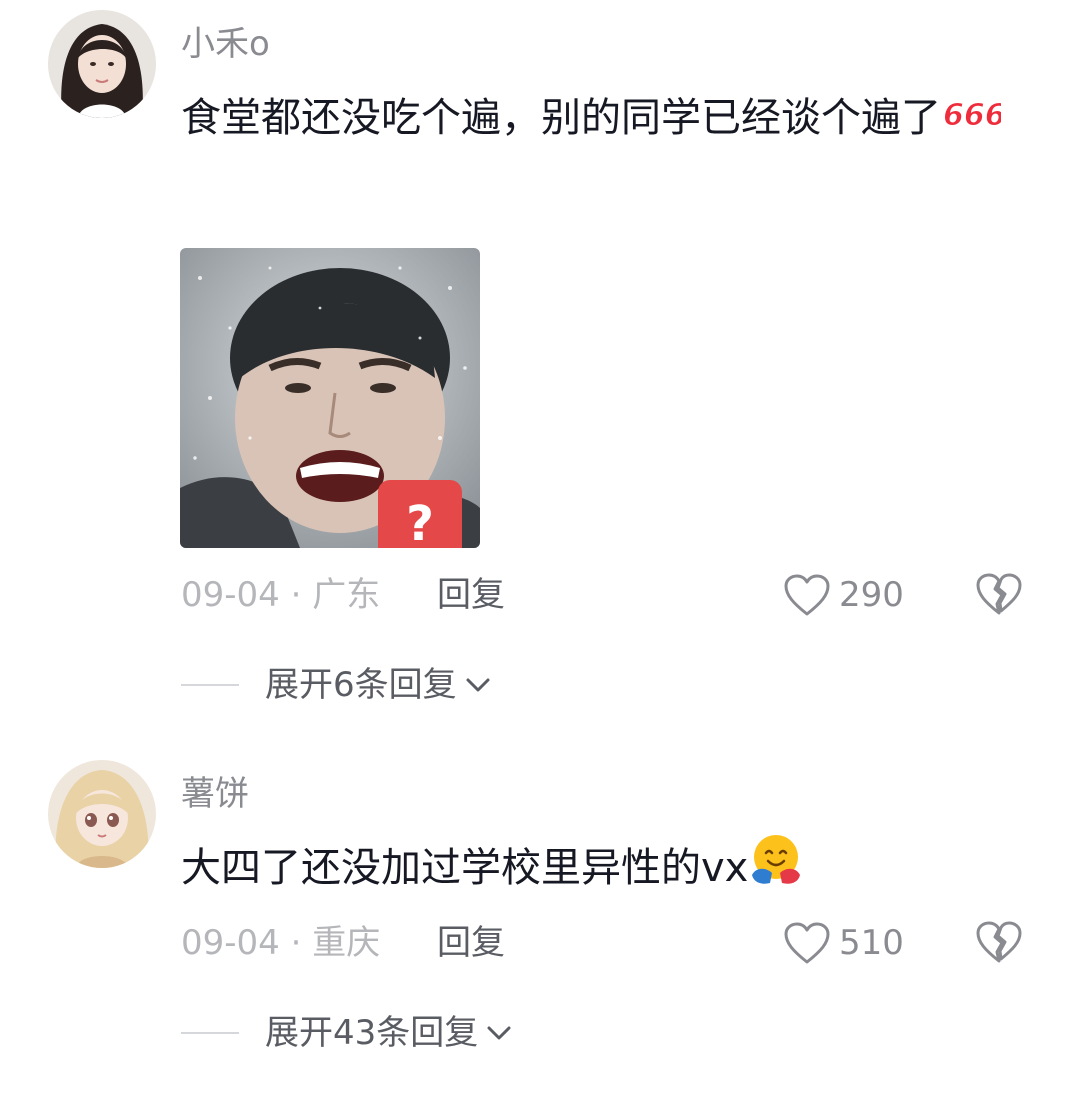 The image size is (1080, 1100). I want to click on comment-text: 食堂都还没吃个遍，别的同学已经谈个遍了 666, so click(596, 118).